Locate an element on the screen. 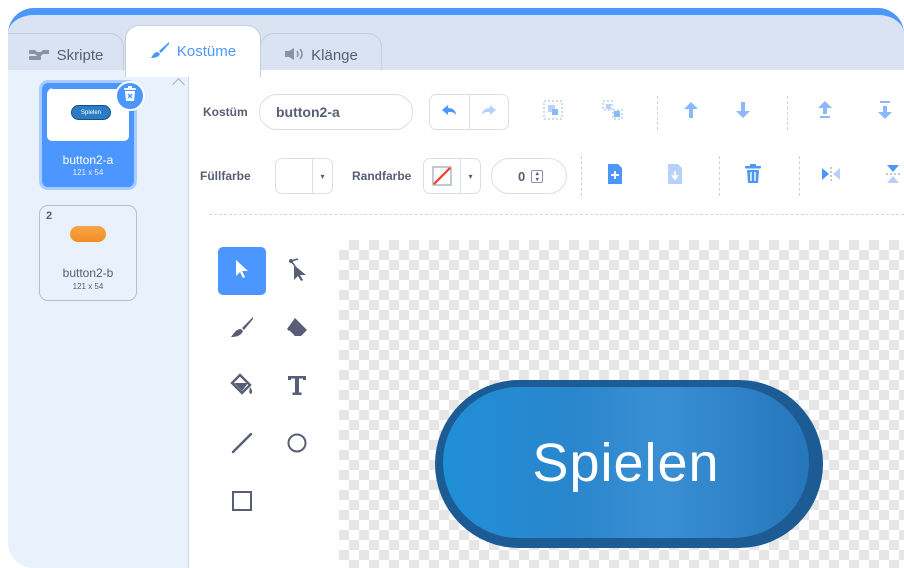  group-icon is located at coordinates (553, 112).